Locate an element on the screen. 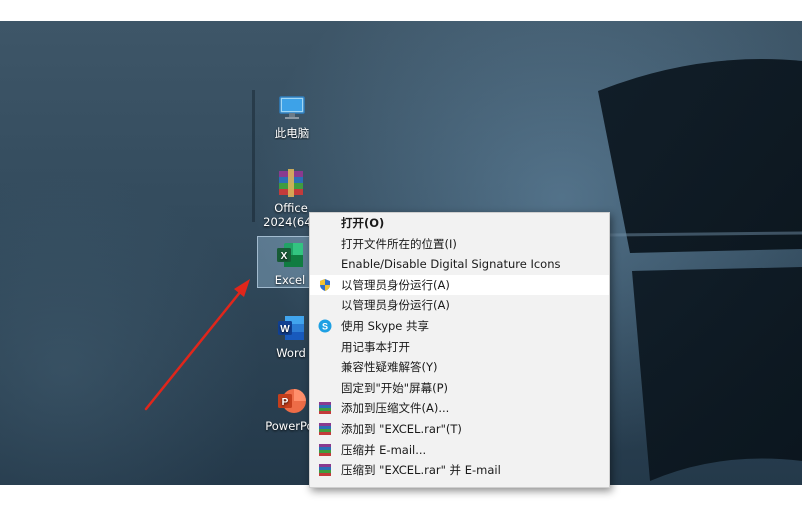 This screenshot has width=802, height=506. menu-item-digital-signature-icons: Enable/Disable Digital Signature Icons is located at coordinates (459, 264).